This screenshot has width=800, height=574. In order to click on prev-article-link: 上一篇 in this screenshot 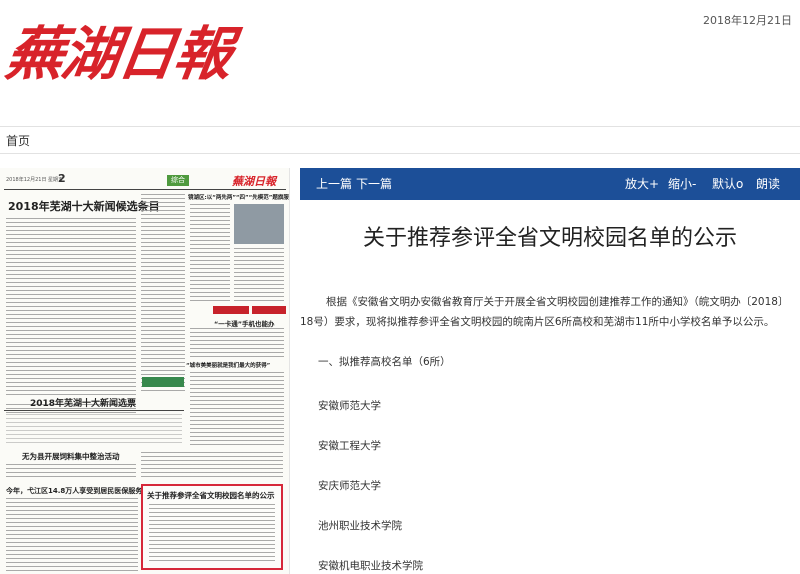, I will do `click(334, 184)`.